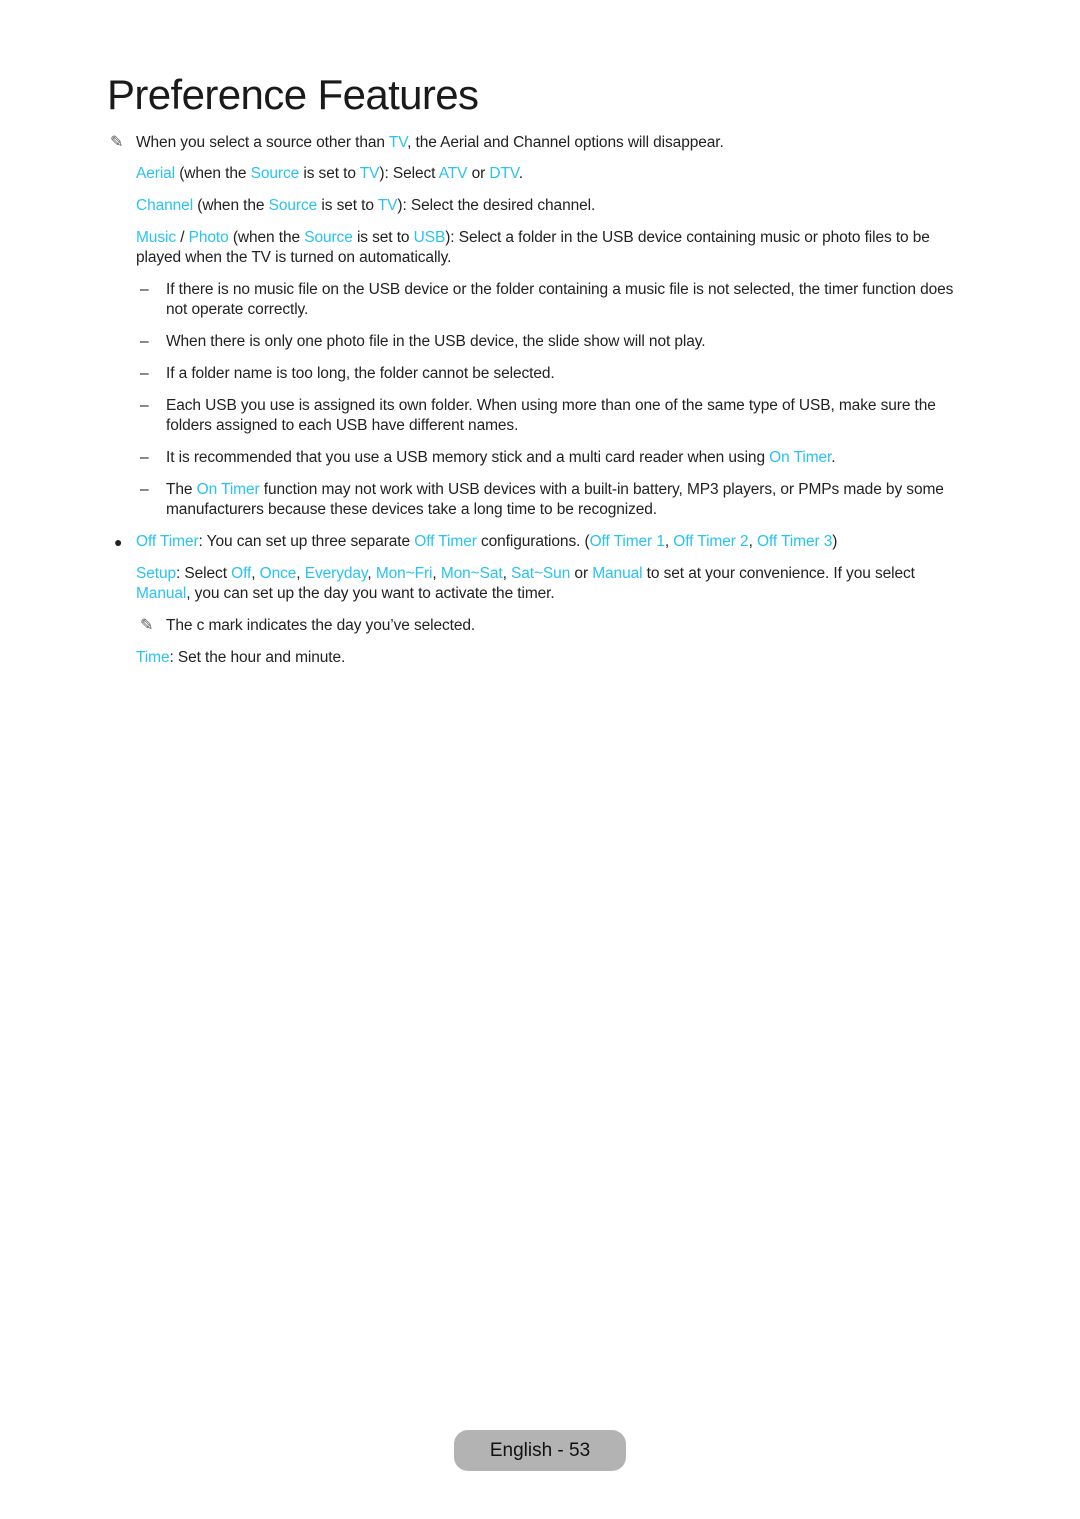 This screenshot has height=1519, width=1080. What do you see at coordinates (257, 657) in the screenshot?
I see `text: : Set the hour and minute.` at bounding box center [257, 657].